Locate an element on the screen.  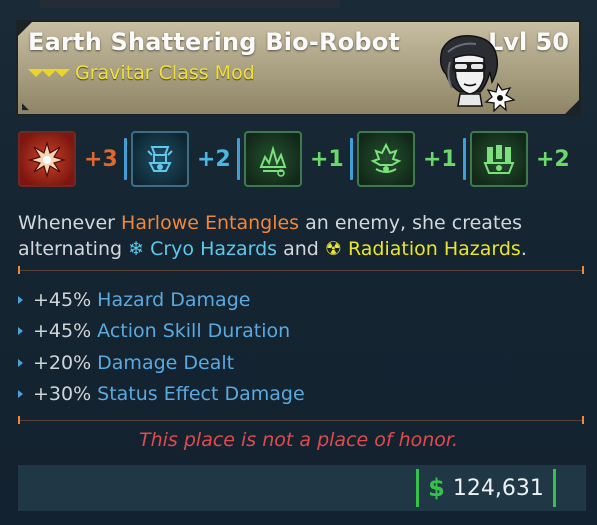
cryo-hazards-keyword: Cryo Hazards is located at coordinates (214, 249).